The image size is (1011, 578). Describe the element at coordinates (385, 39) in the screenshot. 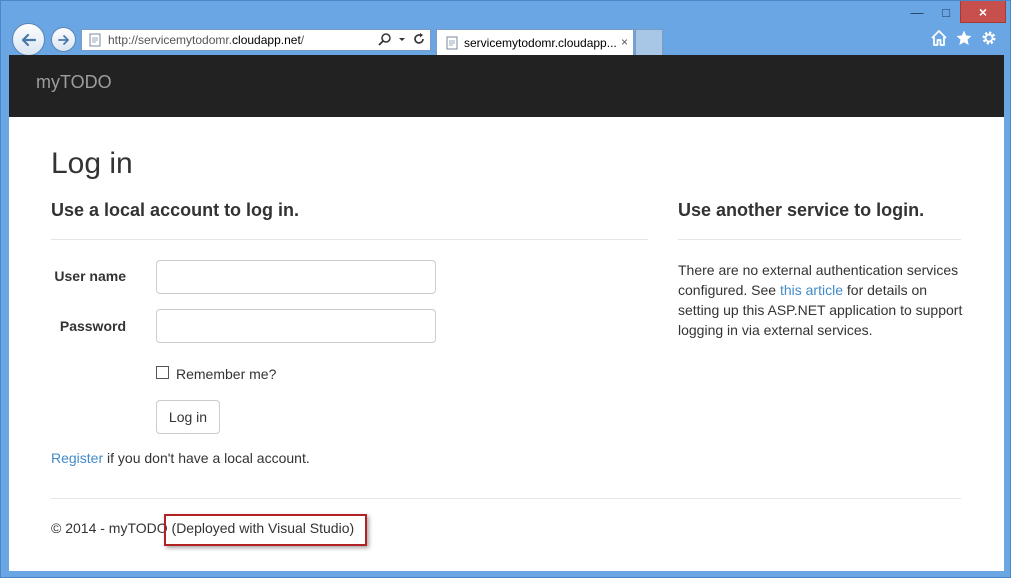

I see `search-icon` at that location.